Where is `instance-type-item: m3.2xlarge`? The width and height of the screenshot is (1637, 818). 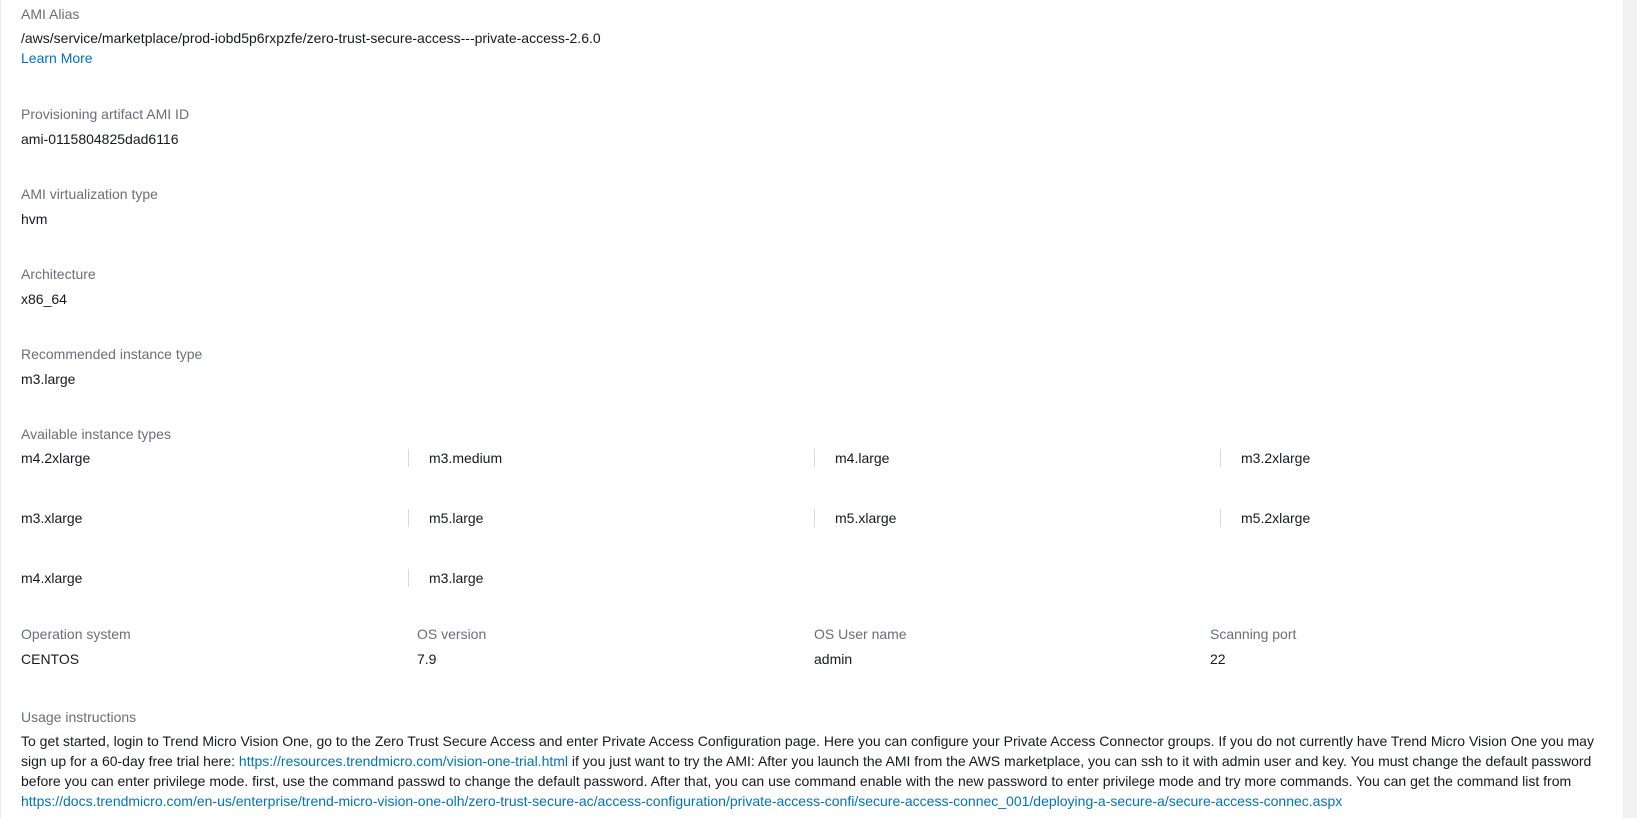 instance-type-item: m3.2xlarge is located at coordinates (1265, 458).